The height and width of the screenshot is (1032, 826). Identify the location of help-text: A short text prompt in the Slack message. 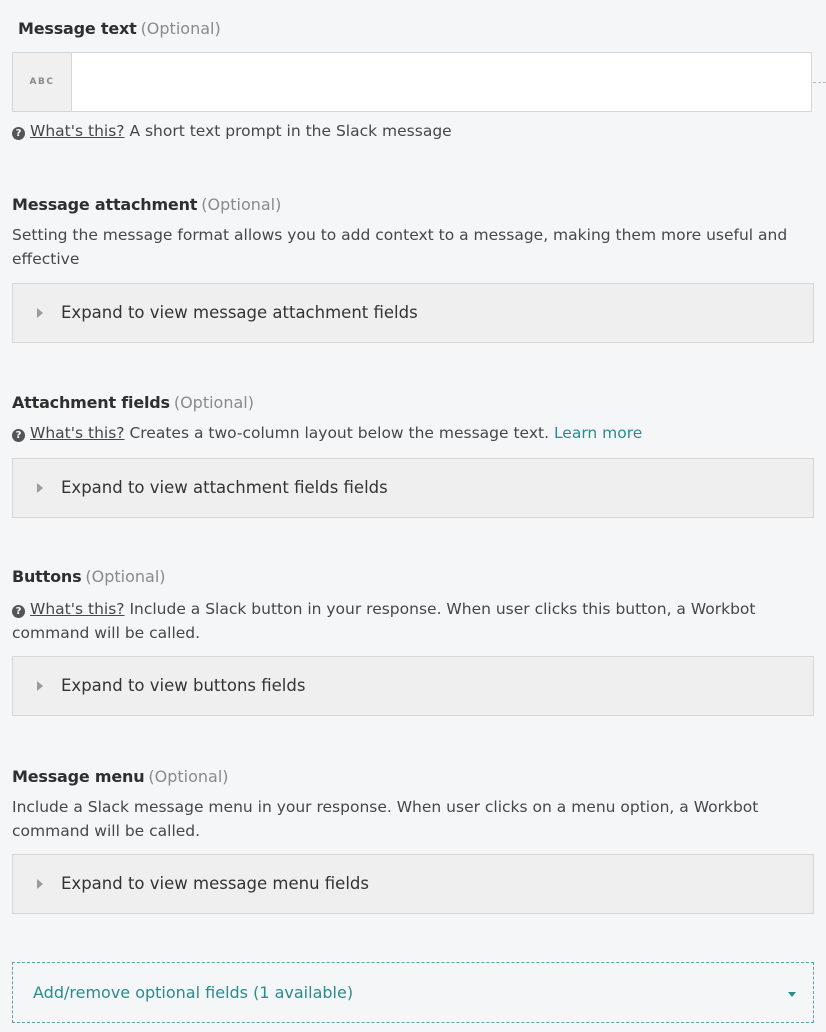
(290, 131).